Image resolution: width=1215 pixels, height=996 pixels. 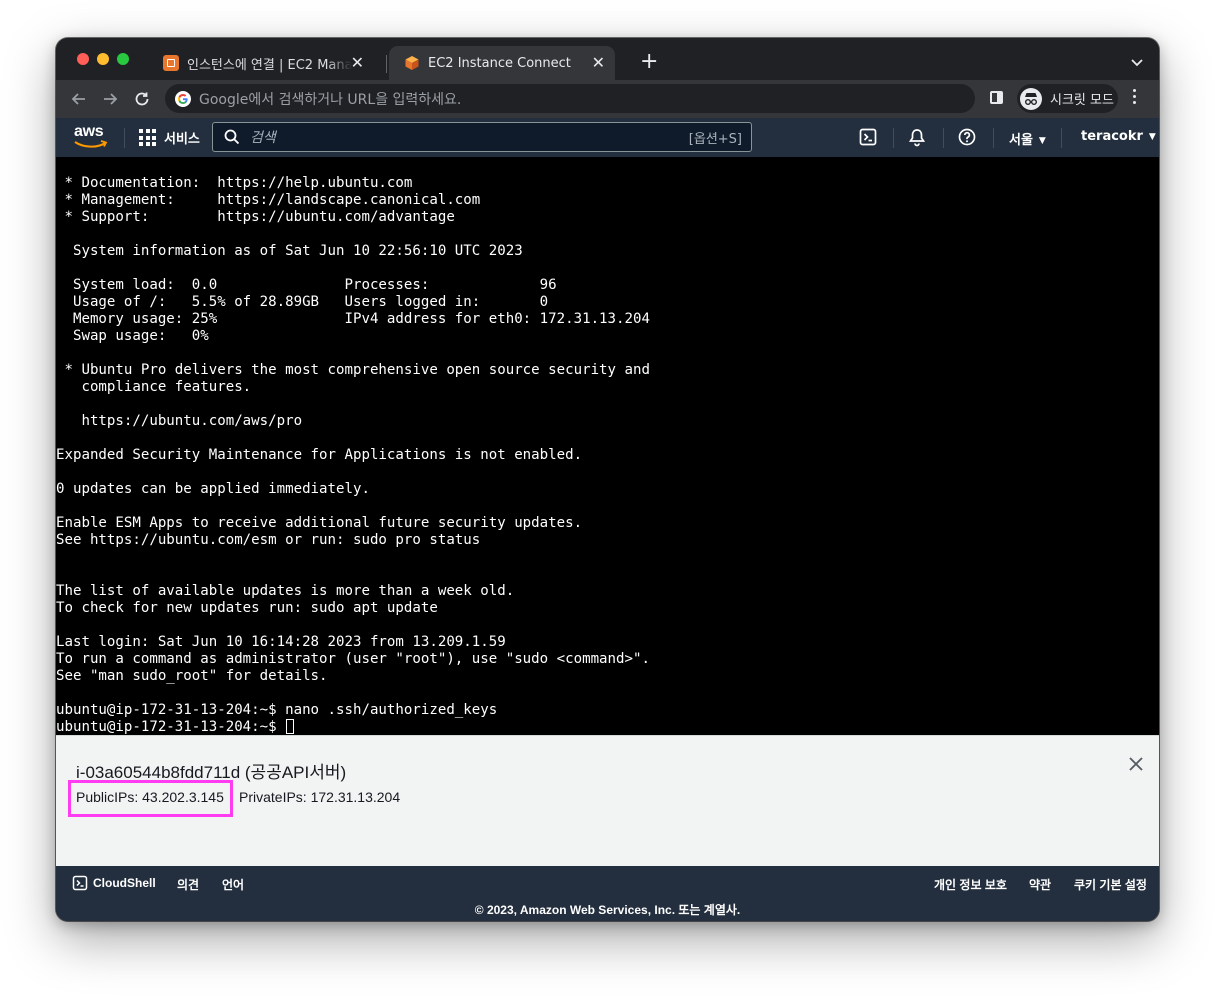 I want to click on terminal-line: Swap usage: 0%, so click(x=132, y=336).